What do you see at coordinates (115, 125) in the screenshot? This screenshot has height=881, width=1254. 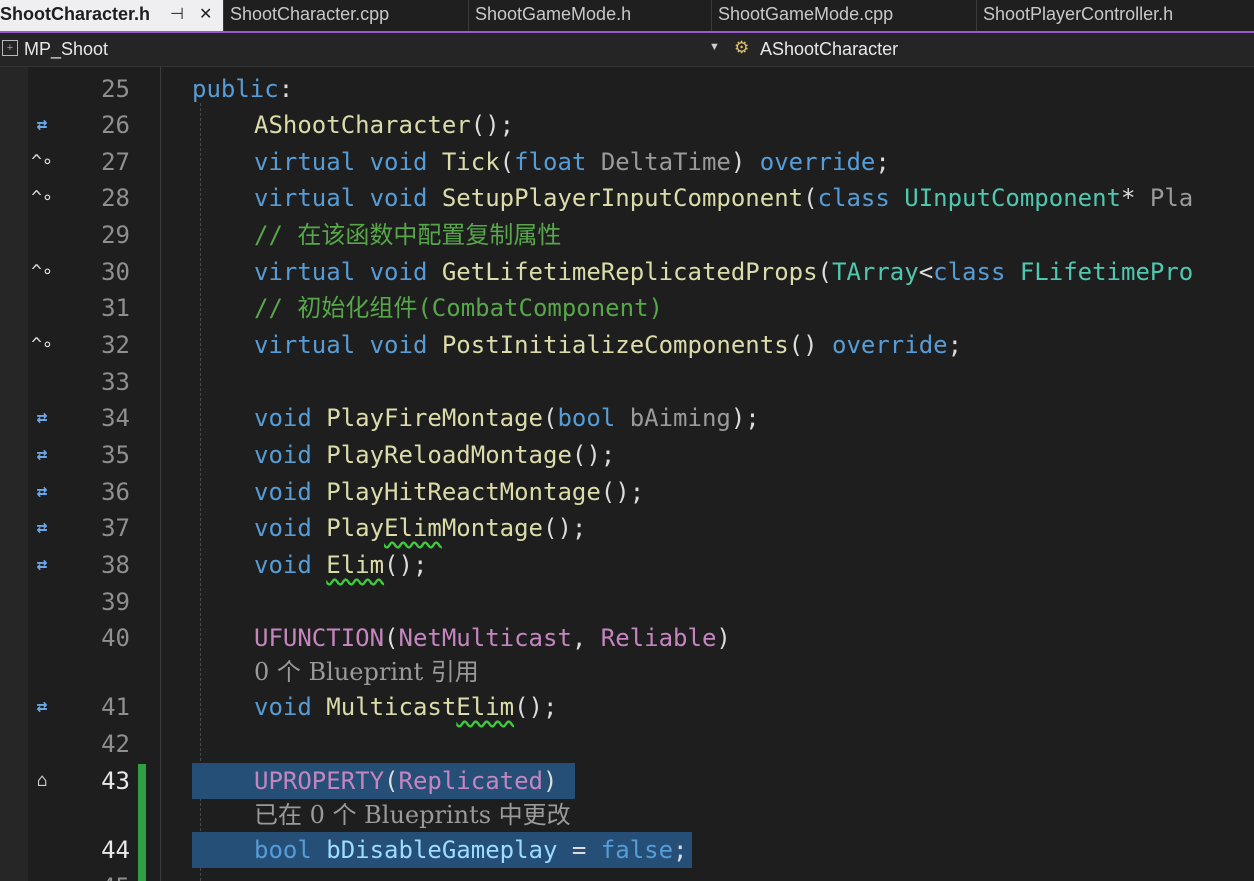 I see `line-number: 26` at bounding box center [115, 125].